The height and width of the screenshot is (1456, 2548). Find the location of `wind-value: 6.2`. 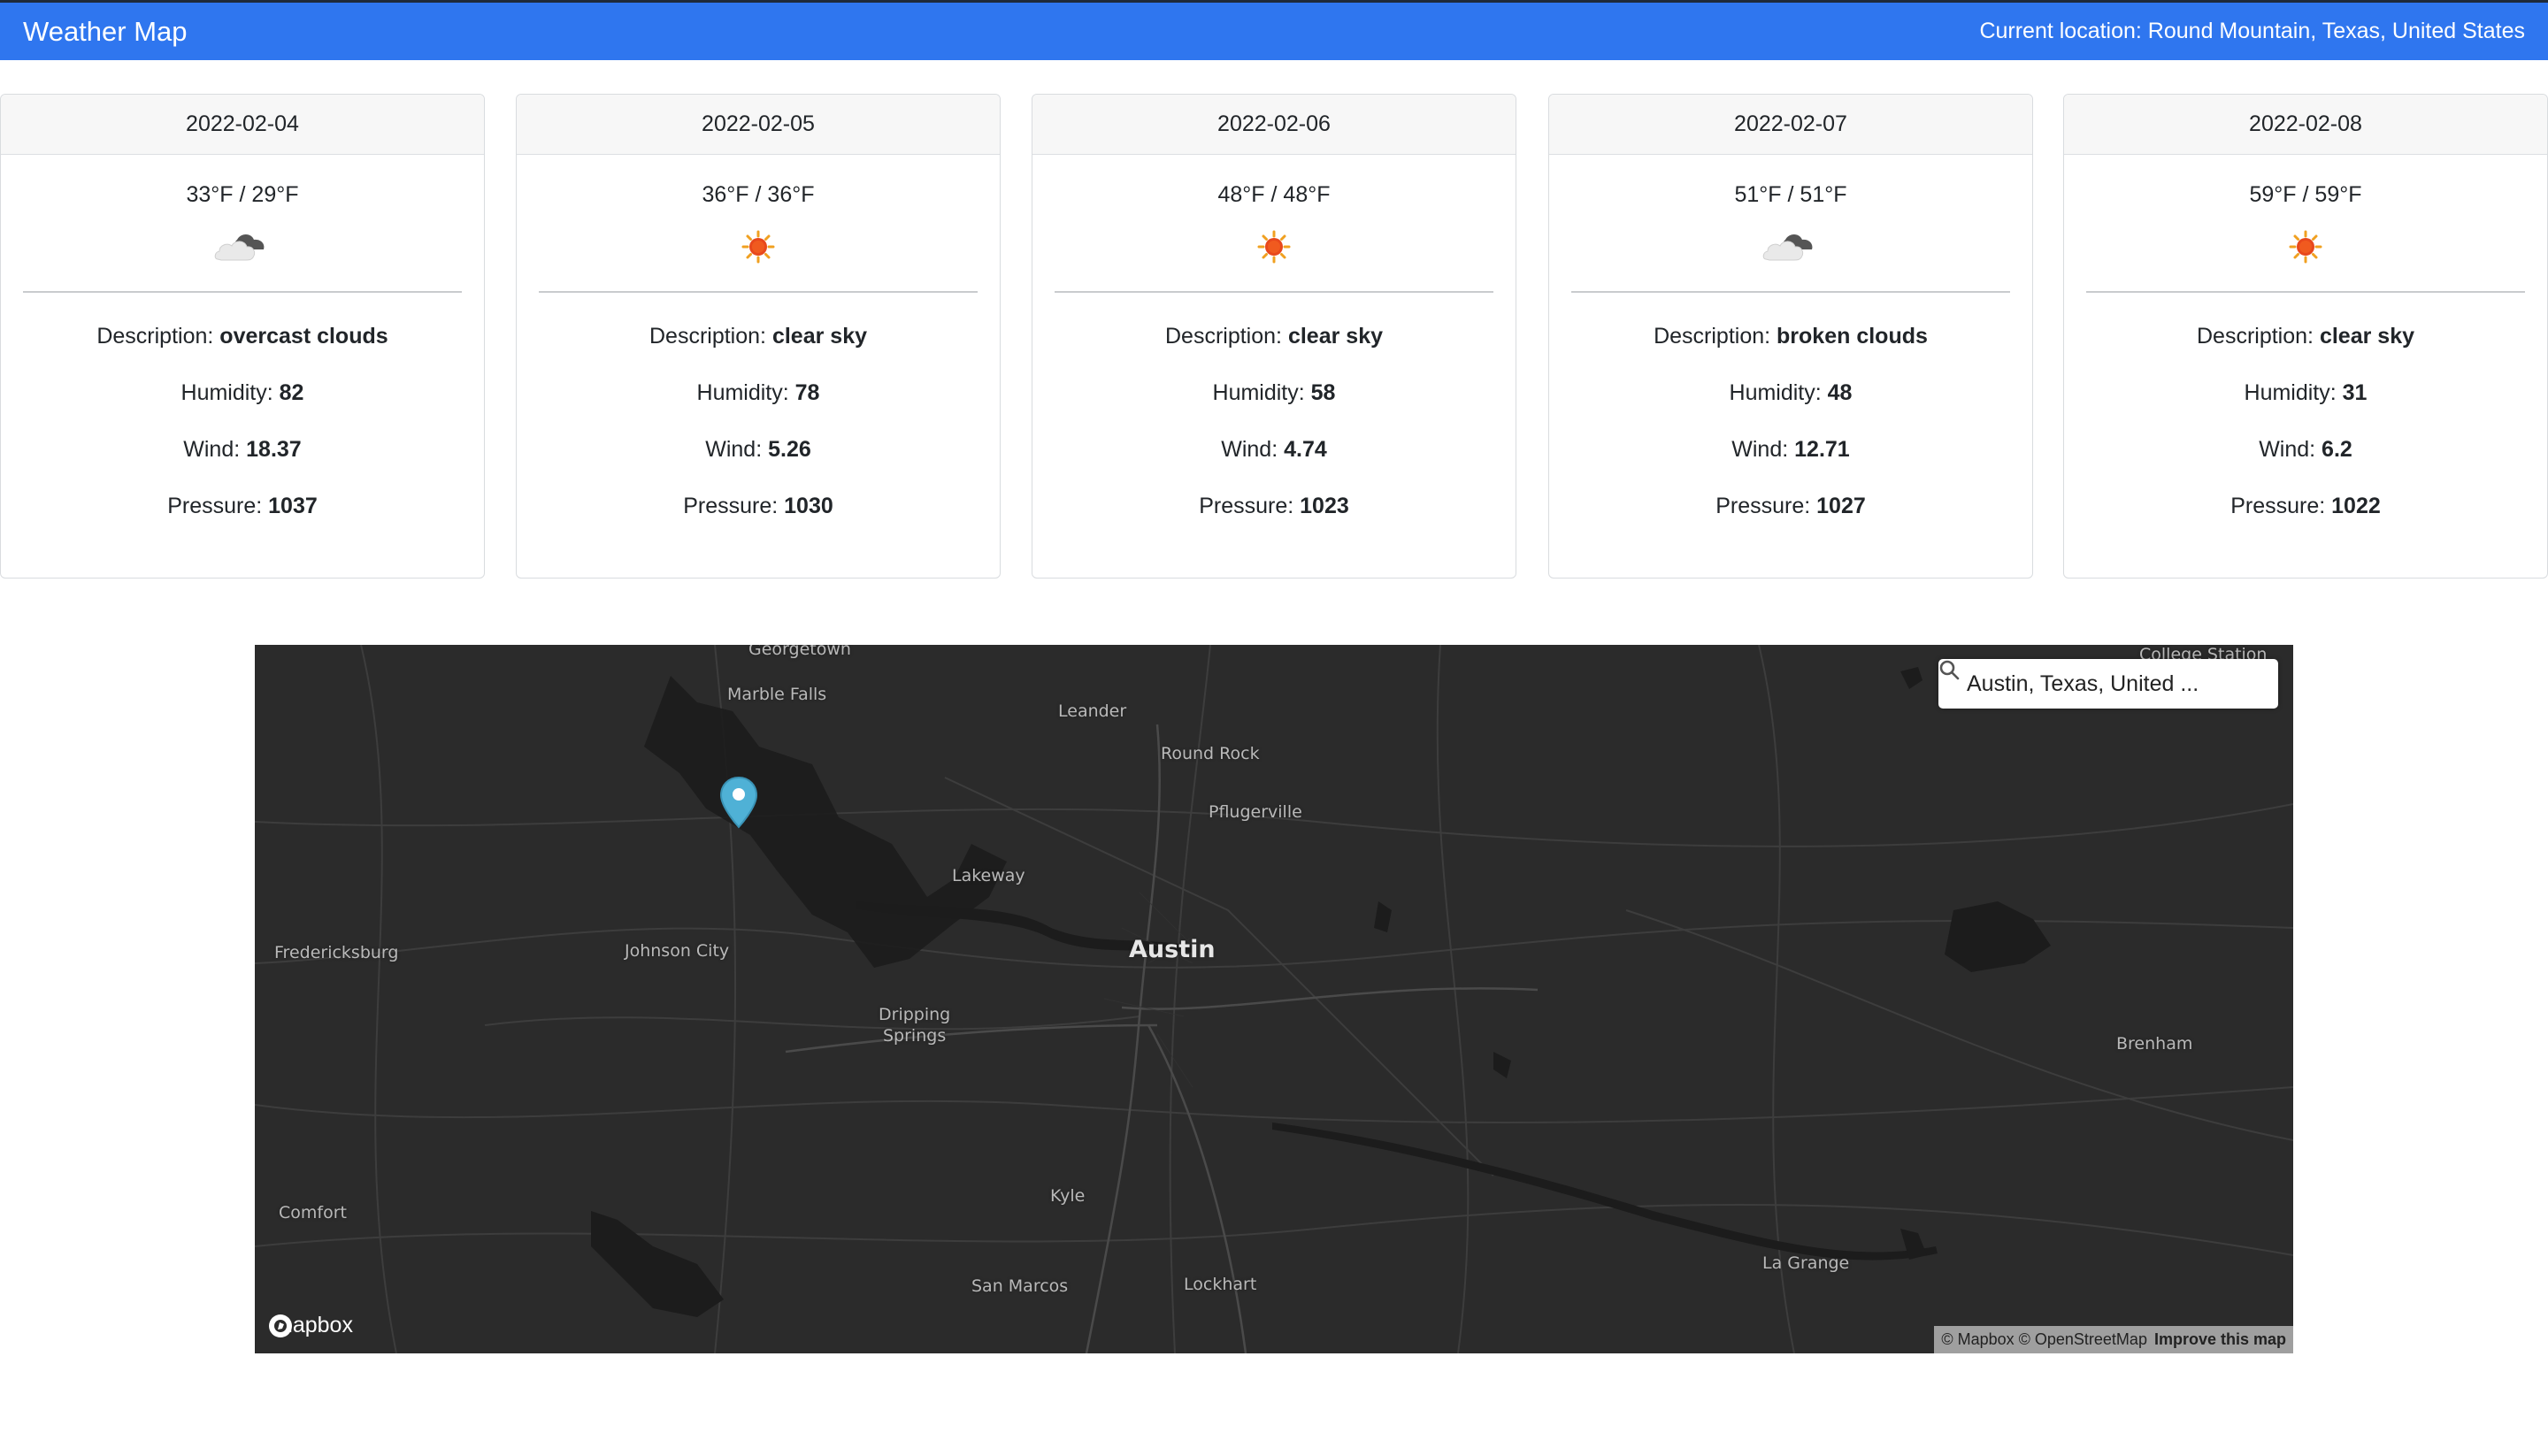

wind-value: 6.2 is located at coordinates (2337, 449).